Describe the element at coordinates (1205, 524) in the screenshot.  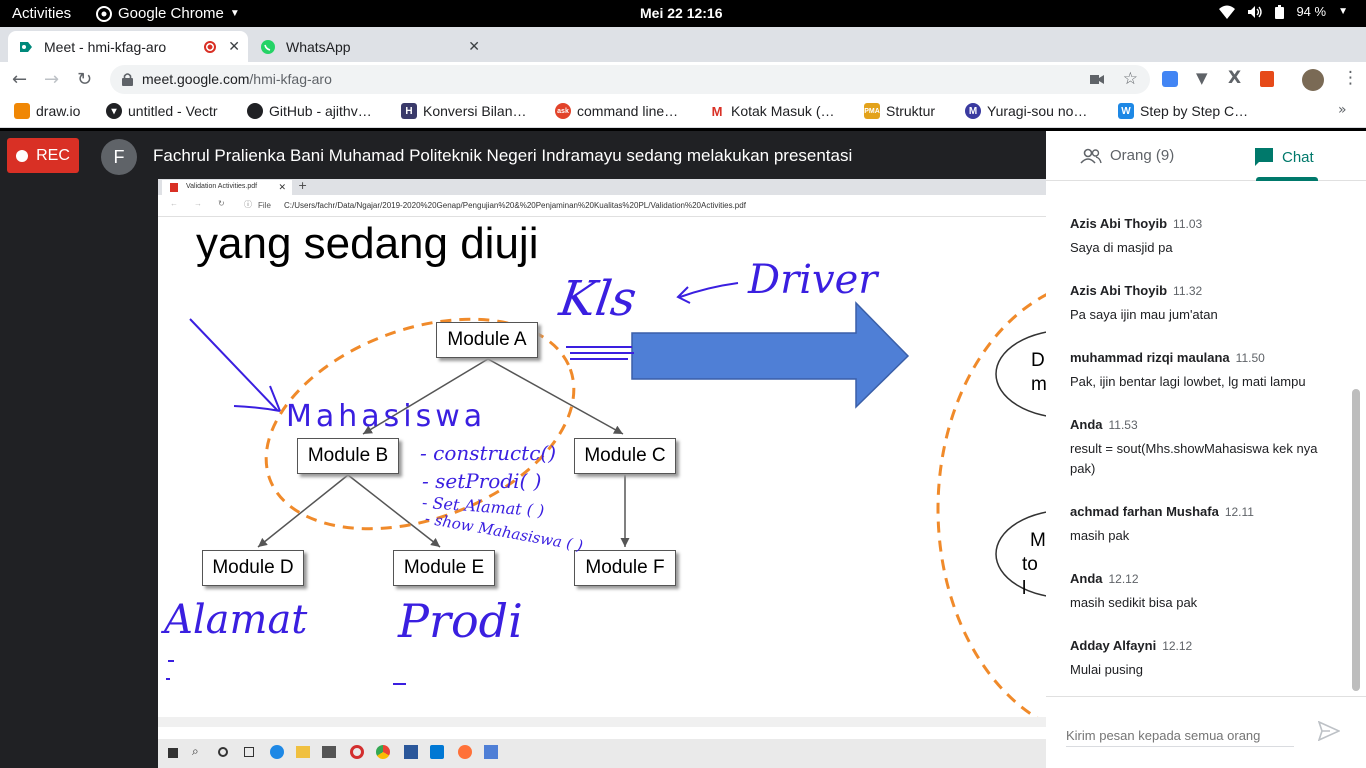
I see `chat-message: achmad farhan Mushafa 12.11 masih pak` at that location.